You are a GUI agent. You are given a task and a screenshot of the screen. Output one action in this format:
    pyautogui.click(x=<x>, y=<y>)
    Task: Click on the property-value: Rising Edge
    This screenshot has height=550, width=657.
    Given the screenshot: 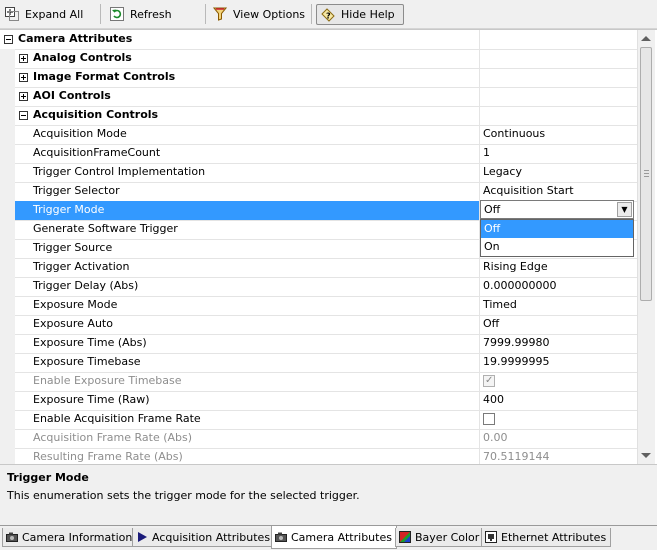 What is the action you would take?
    pyautogui.click(x=515, y=266)
    